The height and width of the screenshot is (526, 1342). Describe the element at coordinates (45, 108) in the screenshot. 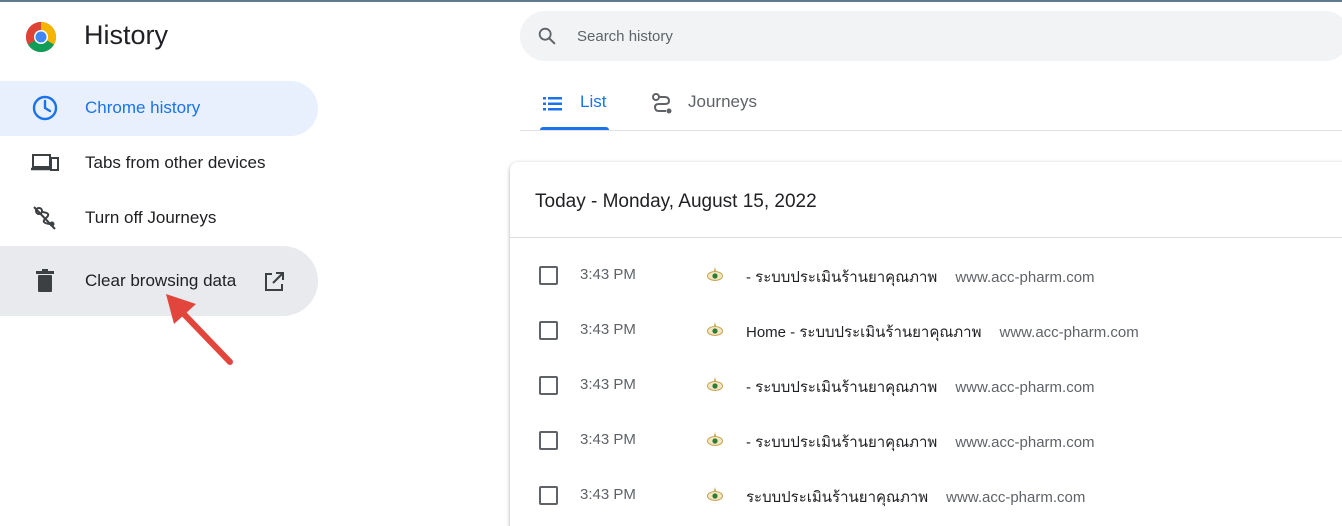

I see `clock-icon` at that location.